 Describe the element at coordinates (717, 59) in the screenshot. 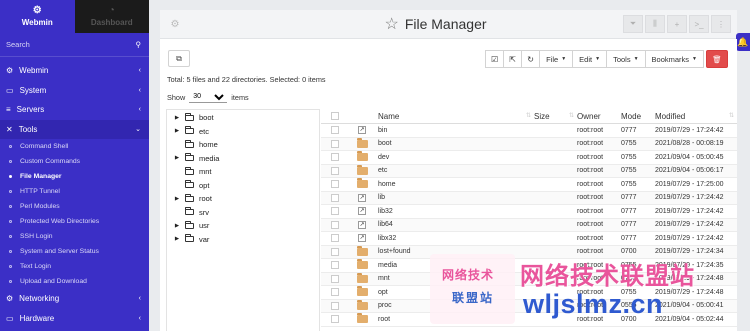

I see `delete-button: 🗑` at that location.